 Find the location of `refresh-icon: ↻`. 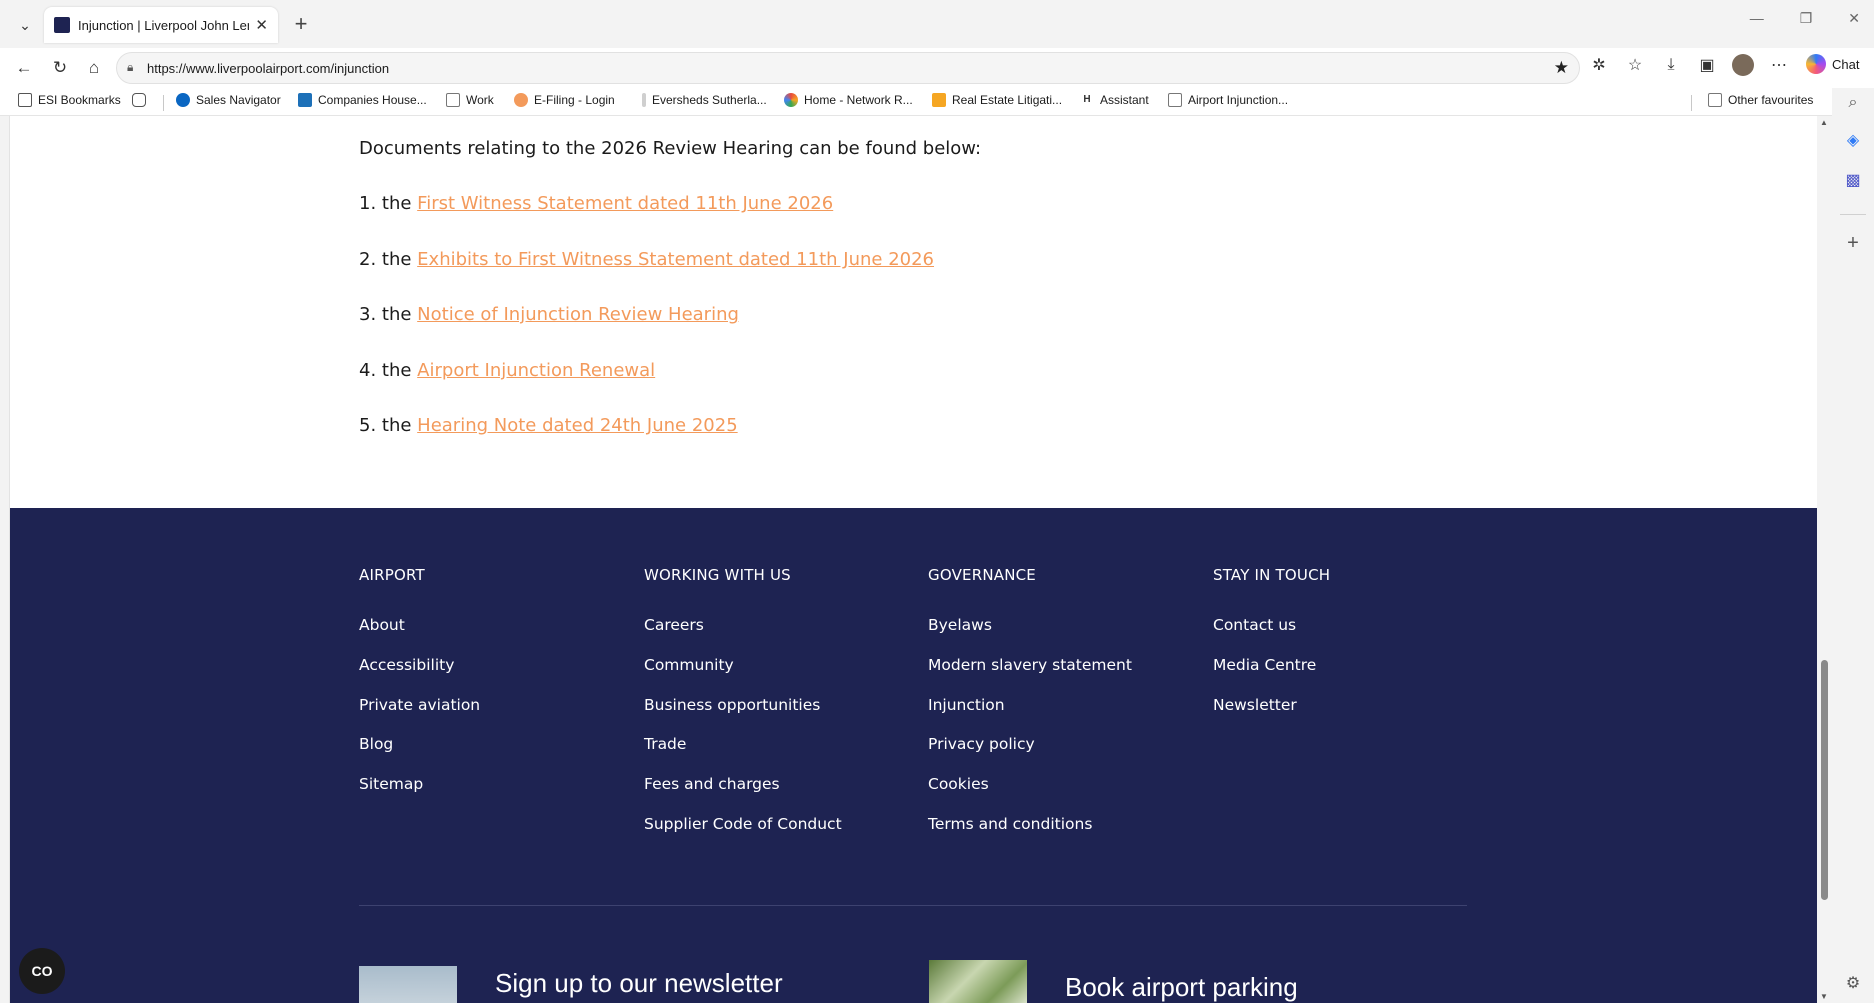

refresh-icon: ↻ is located at coordinates (60, 68).